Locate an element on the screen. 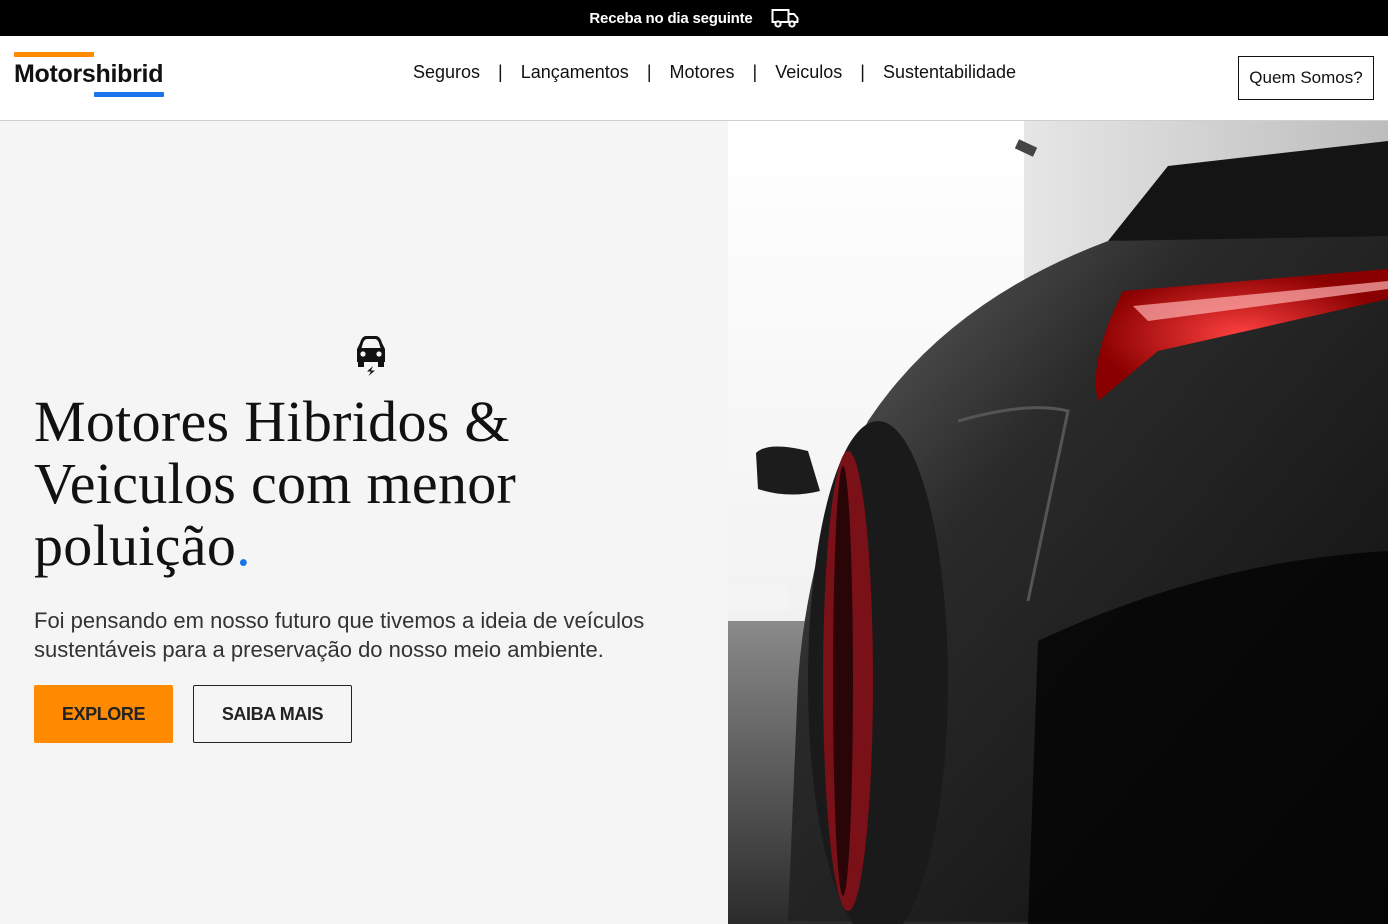 The image size is (1388, 924). truck-icon is located at coordinates (785, 18).